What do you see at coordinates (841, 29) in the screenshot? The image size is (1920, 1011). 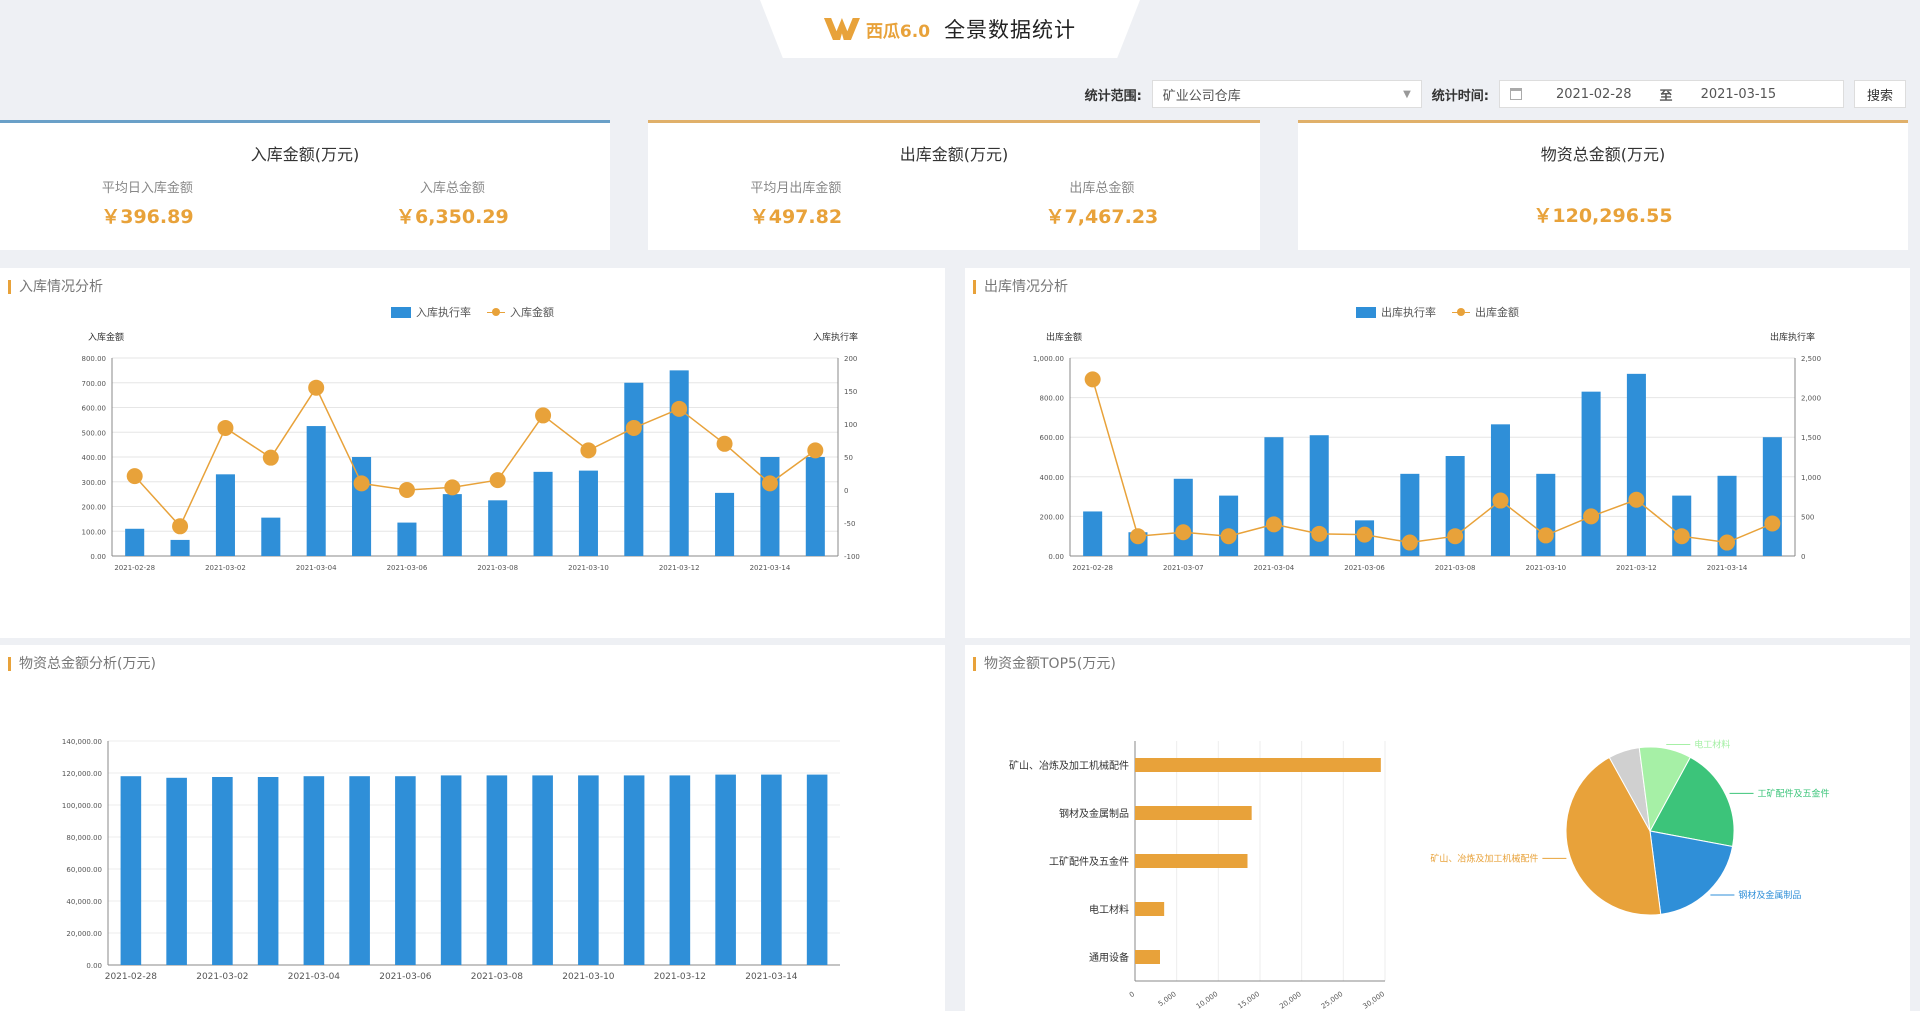 I see `logo-mark-icon` at bounding box center [841, 29].